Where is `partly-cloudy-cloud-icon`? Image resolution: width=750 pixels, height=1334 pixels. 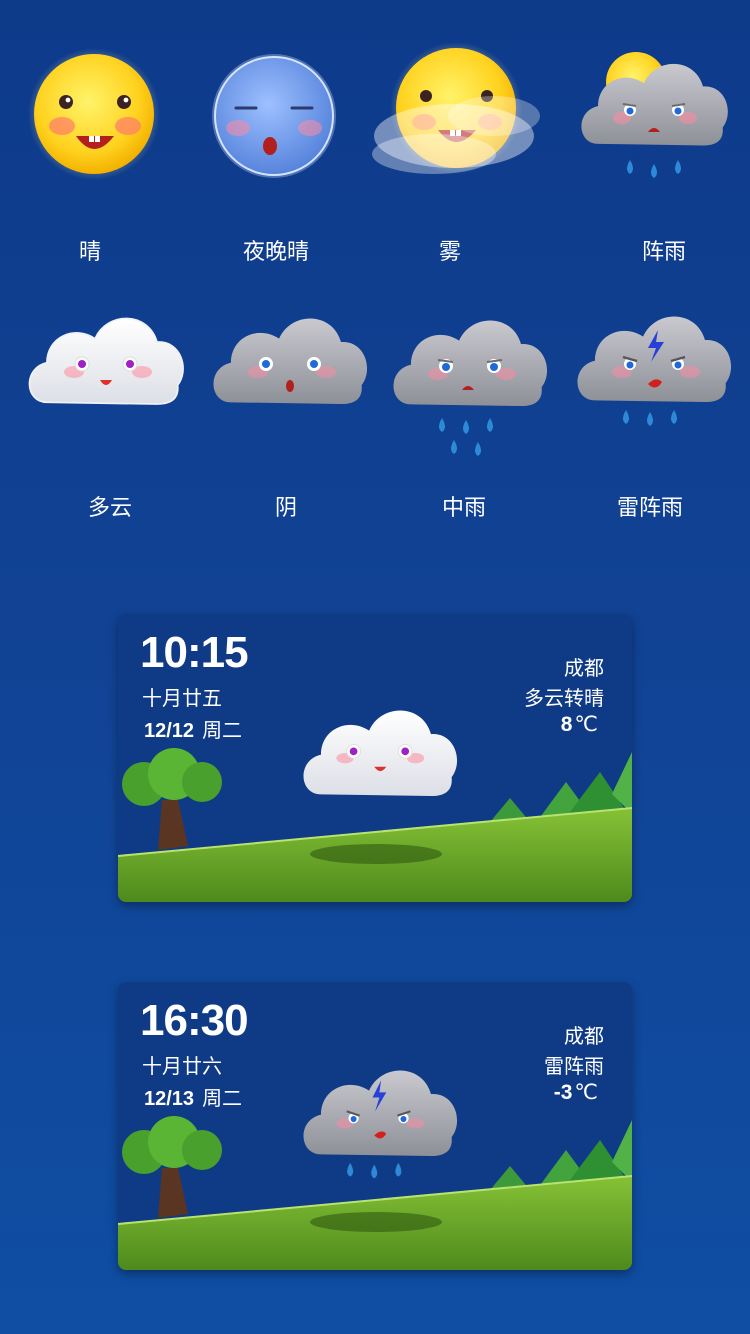 partly-cloudy-cloud-icon is located at coordinates (106, 361).